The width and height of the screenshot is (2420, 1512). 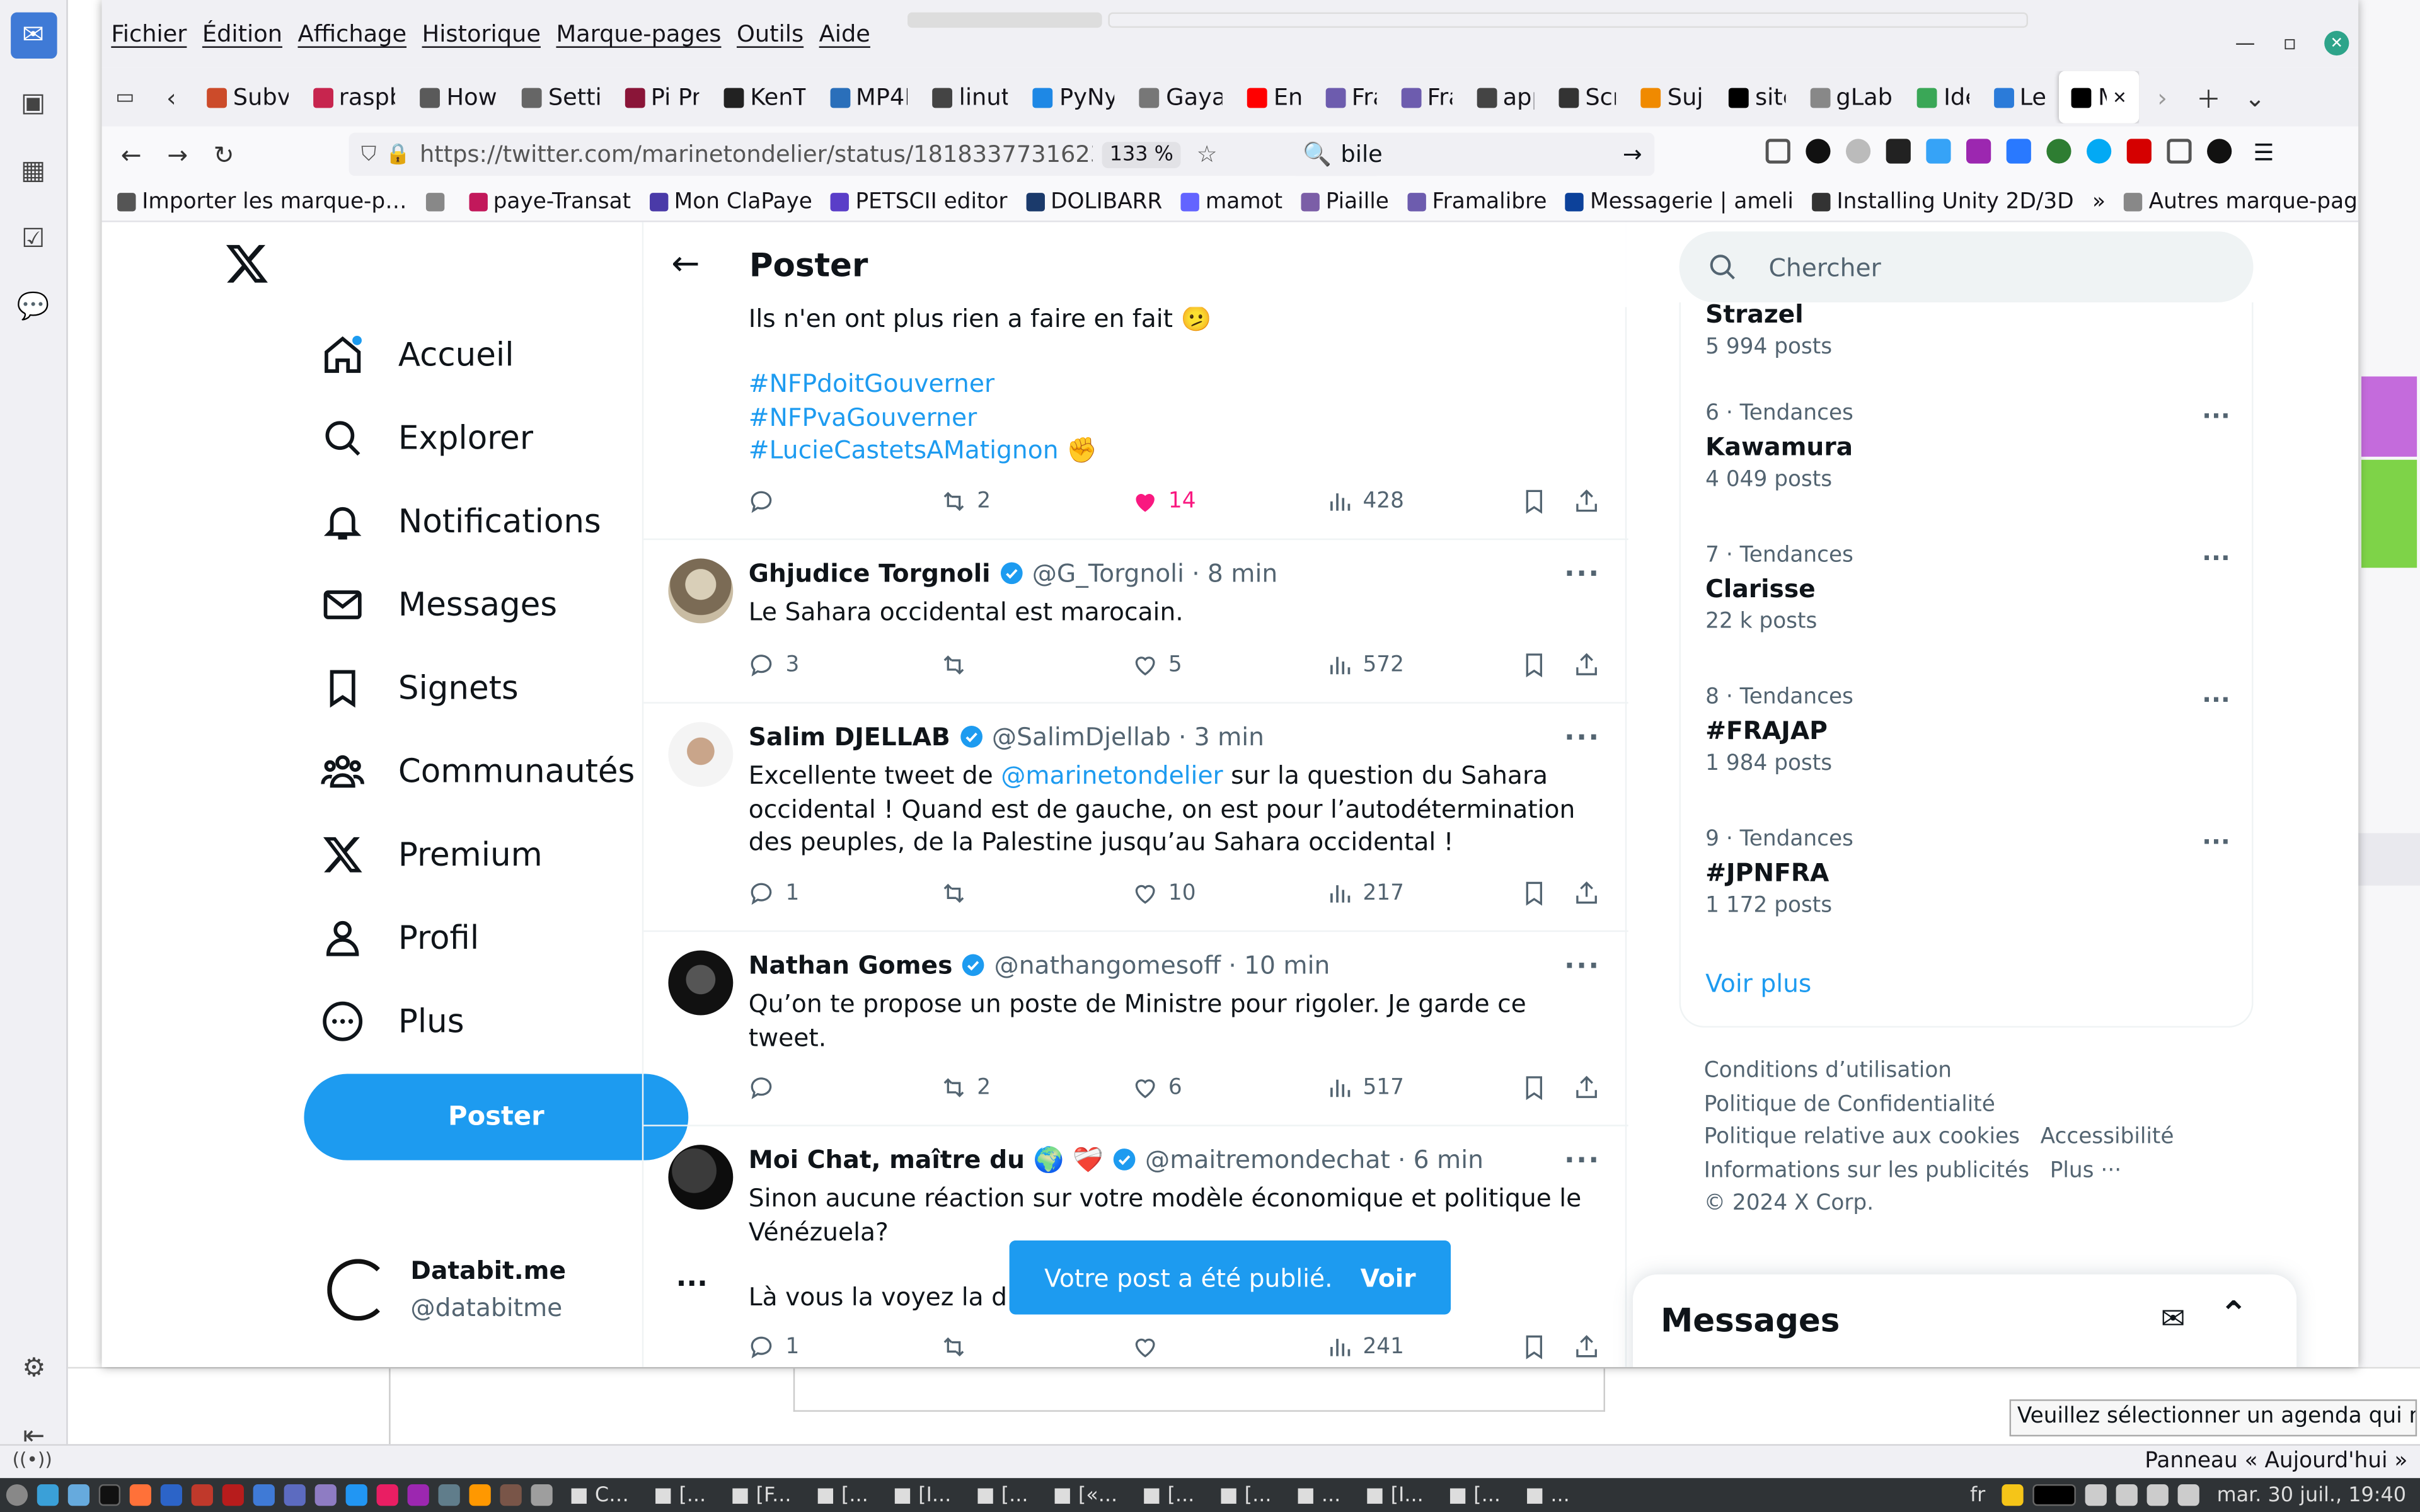 What do you see at coordinates (247, 264) in the screenshot?
I see `x-logo-icon` at bounding box center [247, 264].